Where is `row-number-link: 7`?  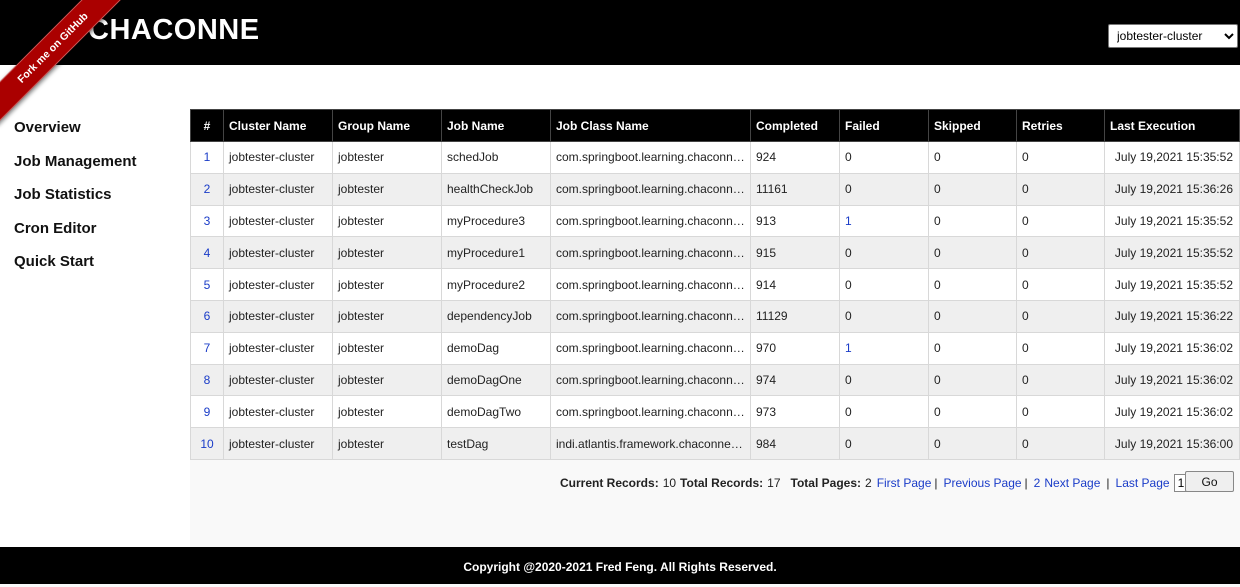 row-number-link: 7 is located at coordinates (207, 348).